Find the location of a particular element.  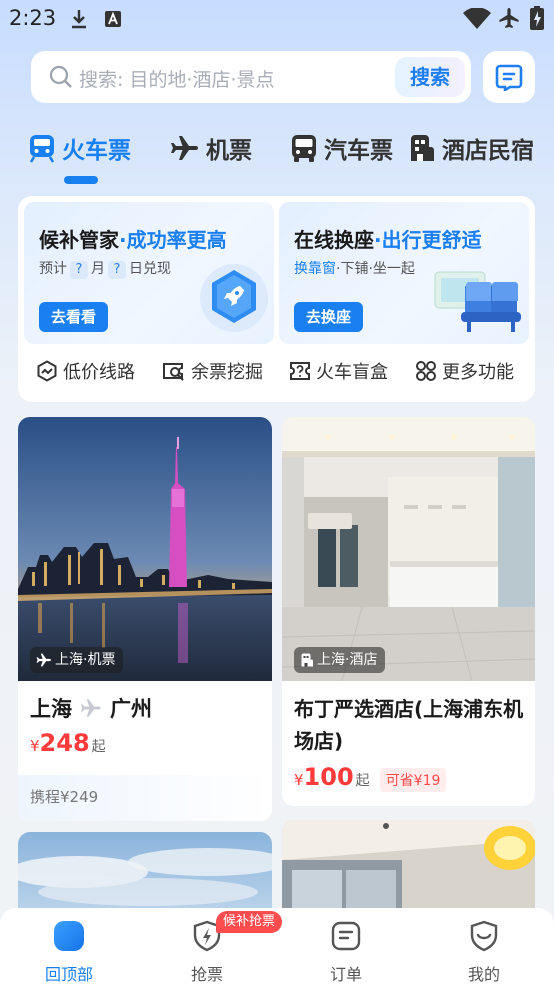

card-tag: 上海·酒店 is located at coordinates (340, 660).